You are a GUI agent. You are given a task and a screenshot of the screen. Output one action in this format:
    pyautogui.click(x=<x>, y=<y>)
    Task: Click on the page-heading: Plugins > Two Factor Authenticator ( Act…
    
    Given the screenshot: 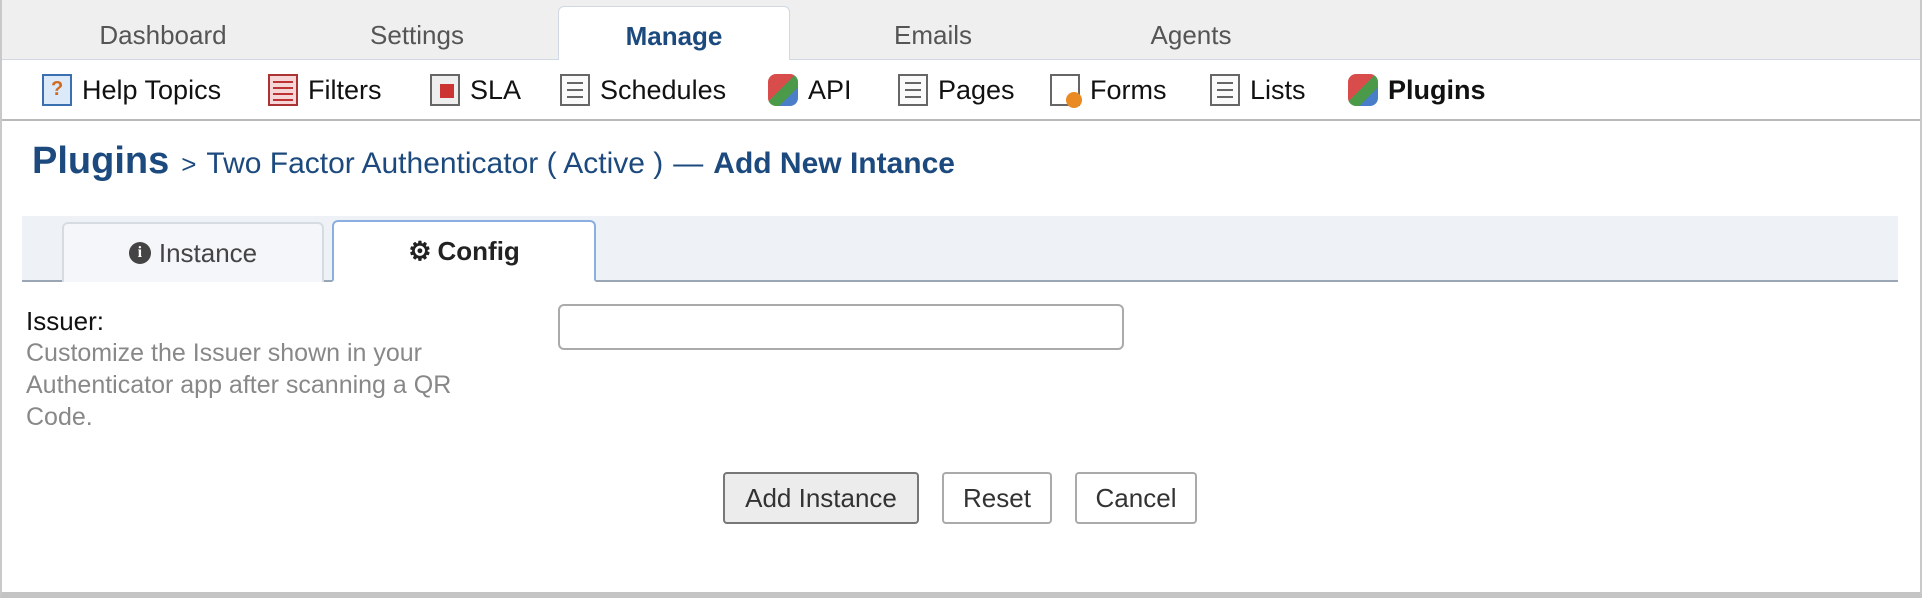 What is the action you would take?
    pyautogui.click(x=493, y=161)
    